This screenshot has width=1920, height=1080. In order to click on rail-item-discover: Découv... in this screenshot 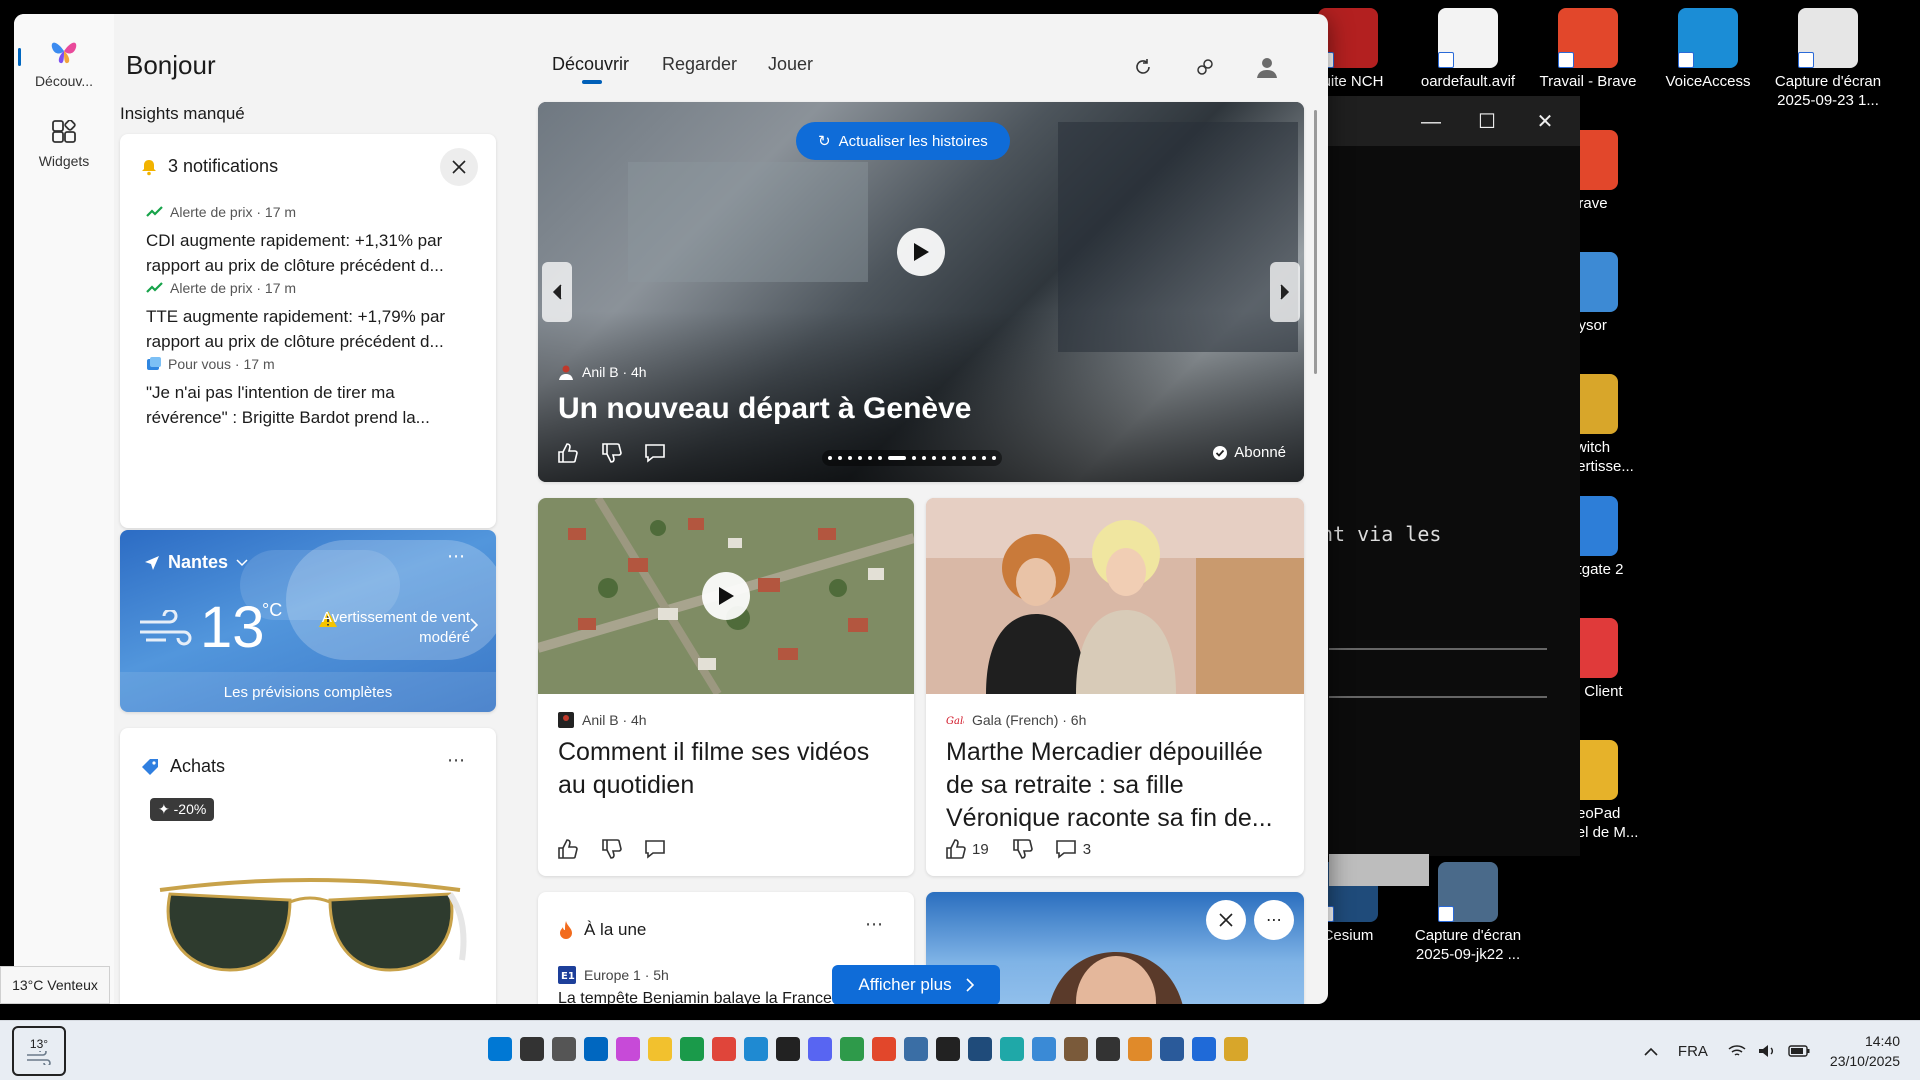, I will do `click(64, 61)`.